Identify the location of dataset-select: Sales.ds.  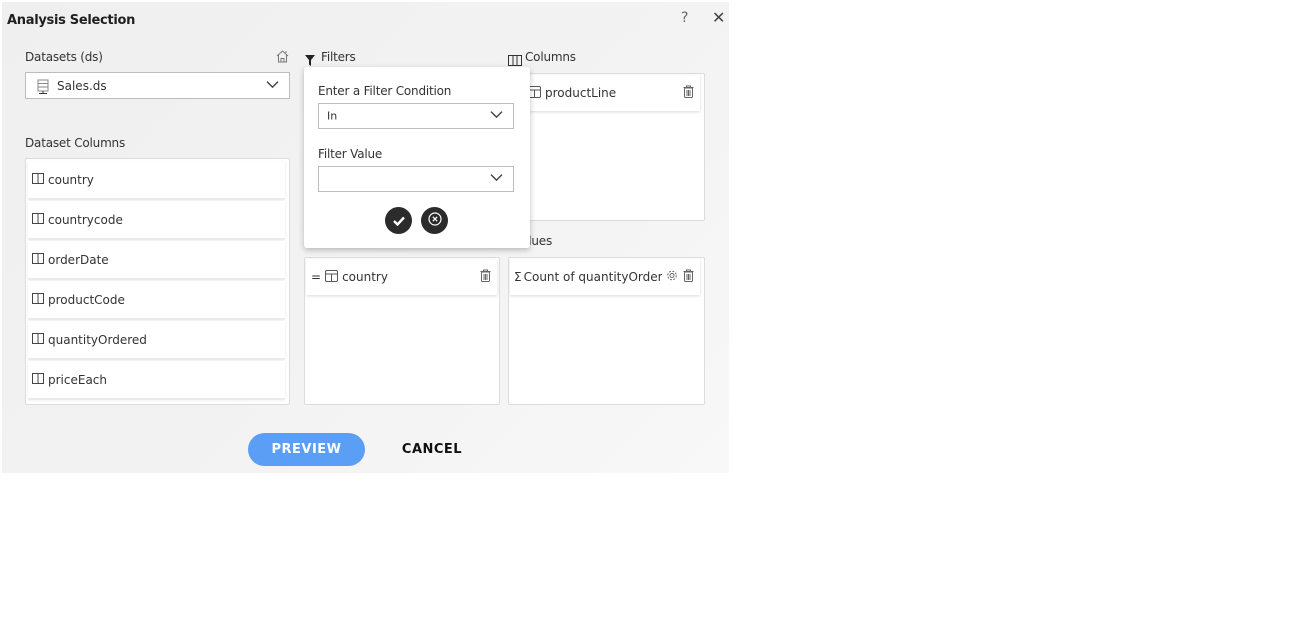
(157, 85).